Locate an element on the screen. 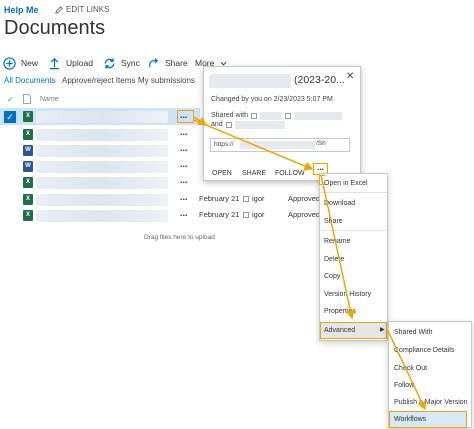 Image resolution: width=474 pixels, height=429 pixels. upload-icon is located at coordinates (54, 63).